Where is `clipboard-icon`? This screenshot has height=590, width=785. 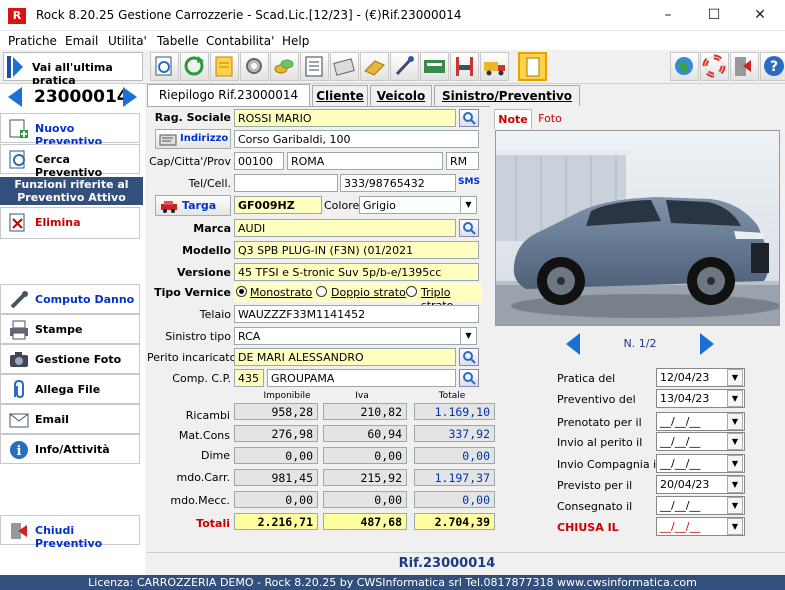
clipboard-icon is located at coordinates (532, 66).